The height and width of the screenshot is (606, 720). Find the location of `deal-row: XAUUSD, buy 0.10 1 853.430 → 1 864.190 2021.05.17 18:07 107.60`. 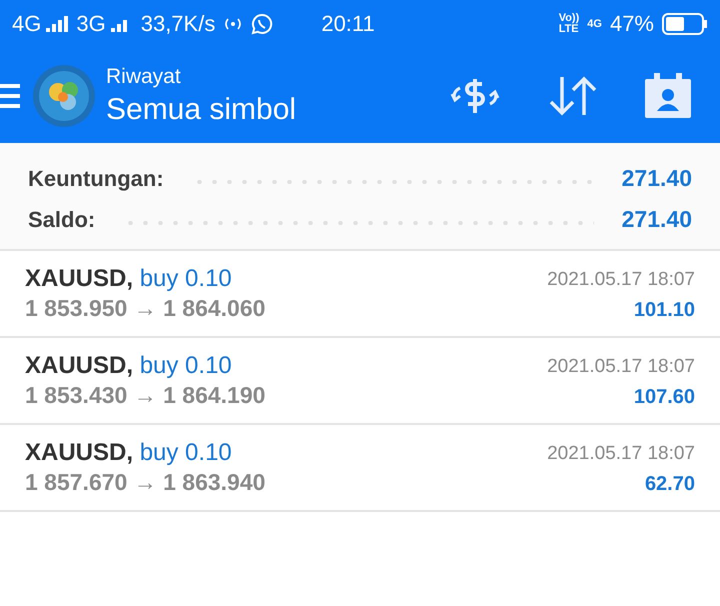

deal-row: XAUUSD, buy 0.10 1 853.430 → 1 864.190 2021.05.17 18:07 107.60 is located at coordinates (360, 381).